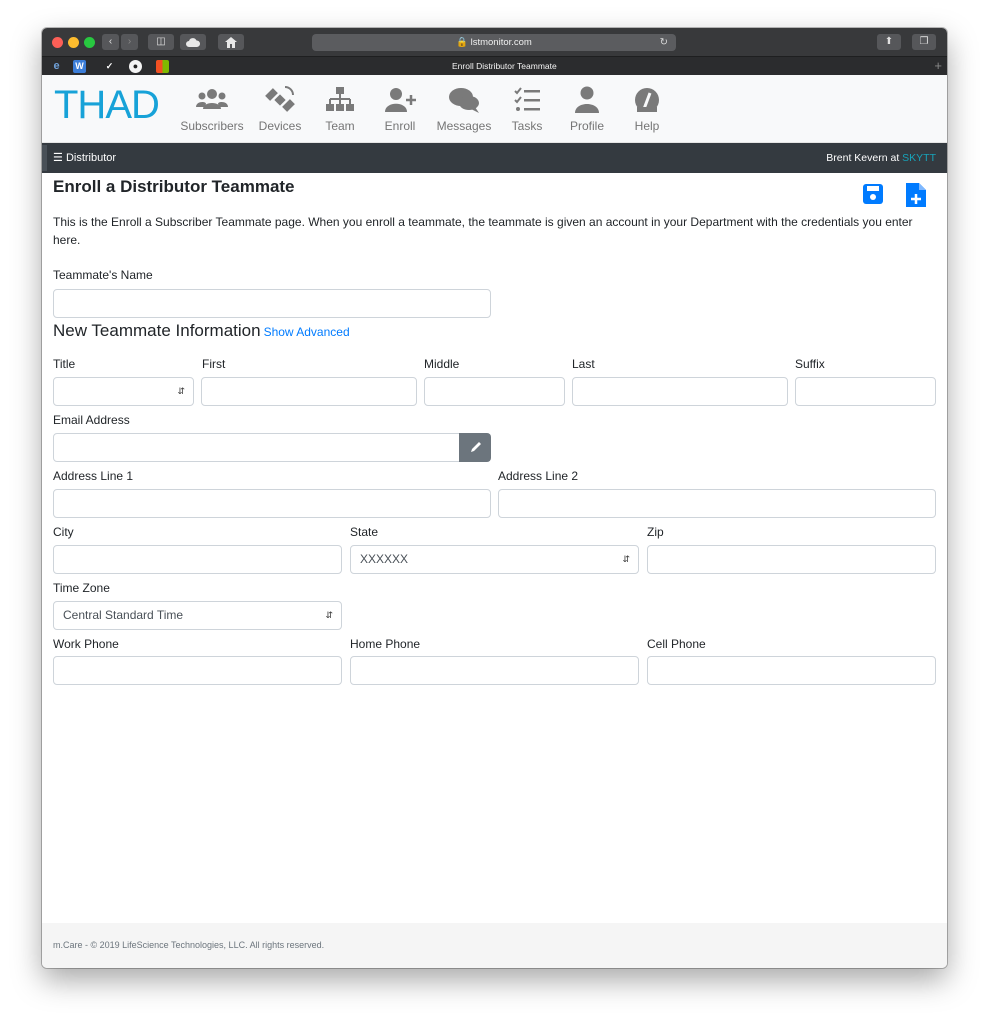  I want to click on home-phone-input, so click(494, 670).